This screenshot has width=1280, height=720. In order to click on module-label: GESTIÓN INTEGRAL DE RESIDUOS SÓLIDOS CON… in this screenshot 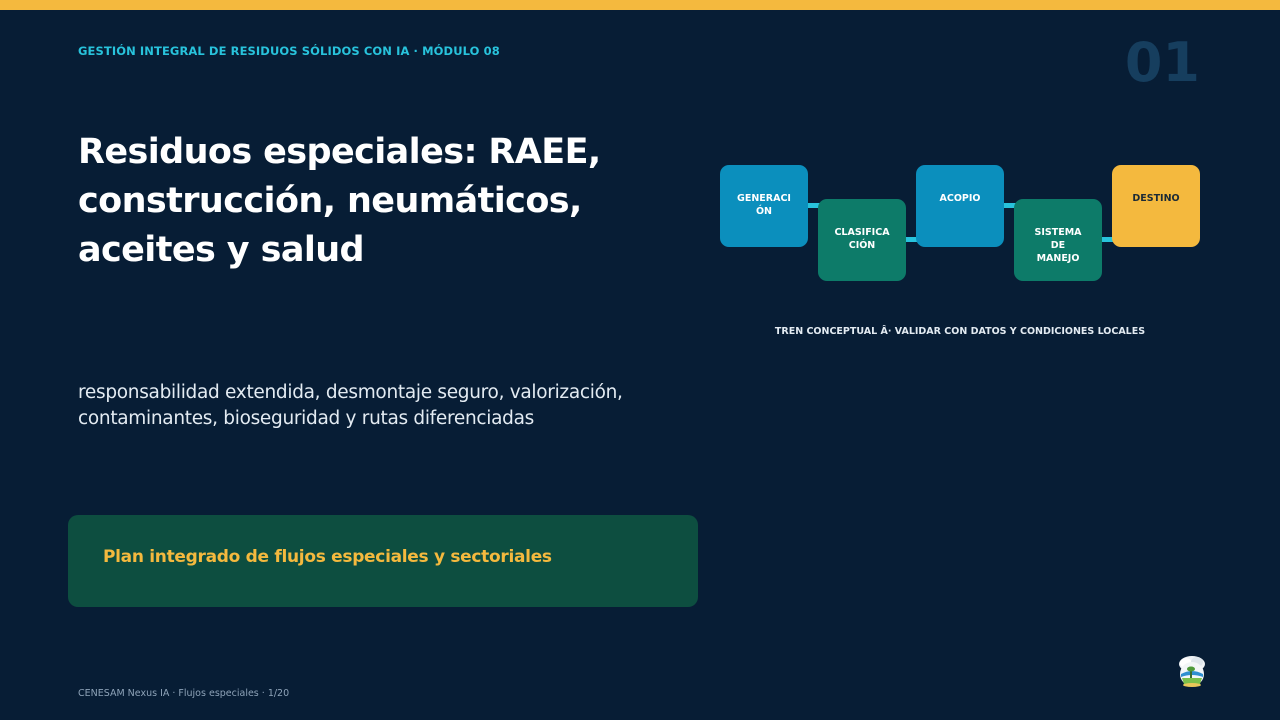, I will do `click(289, 51)`.